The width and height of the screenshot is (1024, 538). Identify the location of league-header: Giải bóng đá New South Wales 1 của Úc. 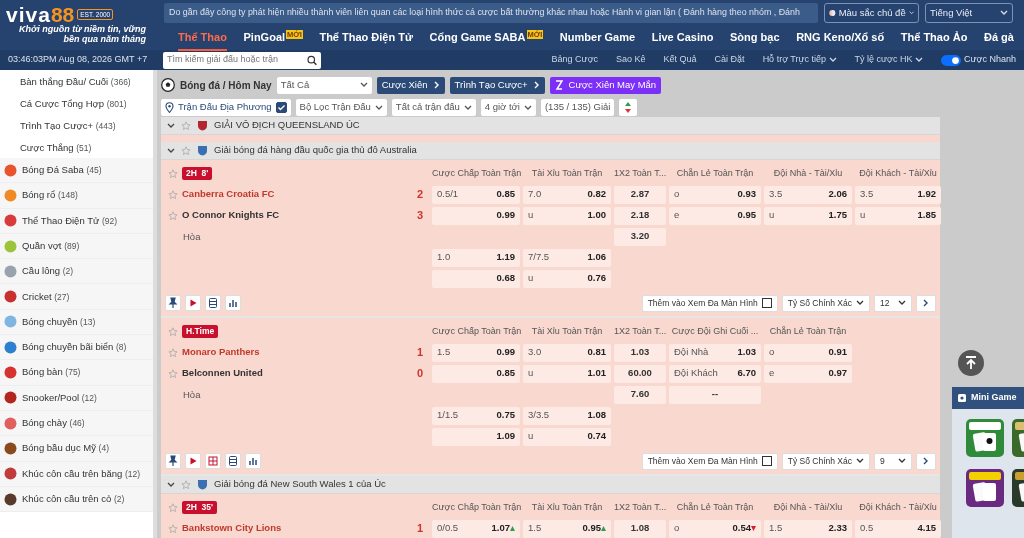
(550, 485).